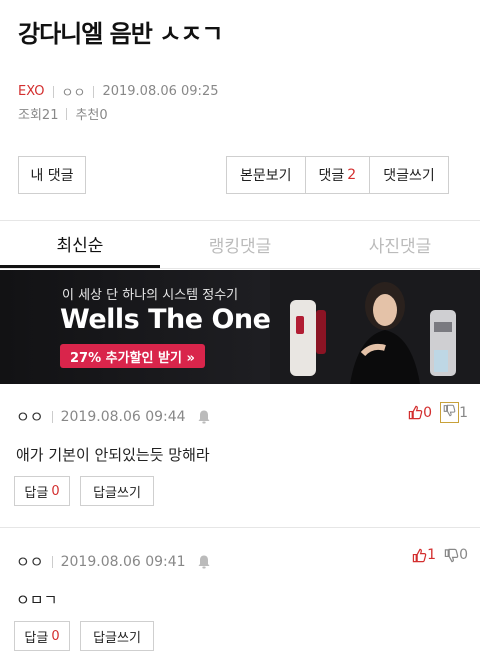  What do you see at coordinates (73, 93) in the screenshot?
I see `post-author: ㅇㅇ` at bounding box center [73, 93].